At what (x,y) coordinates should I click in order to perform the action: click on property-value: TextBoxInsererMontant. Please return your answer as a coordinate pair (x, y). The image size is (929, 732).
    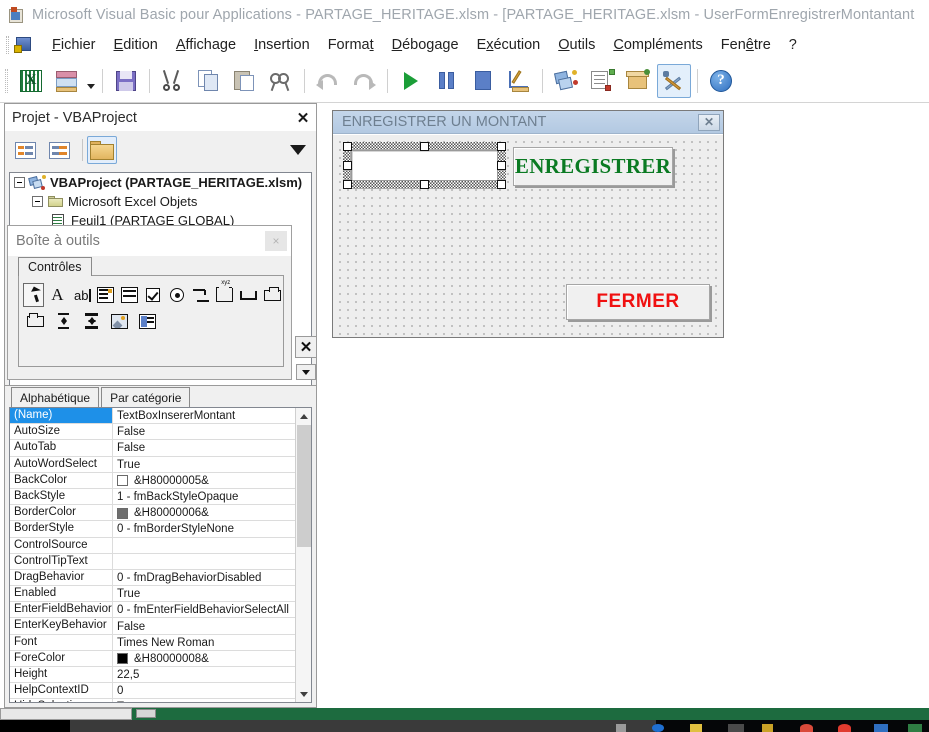
    Looking at the image, I should click on (204, 415).